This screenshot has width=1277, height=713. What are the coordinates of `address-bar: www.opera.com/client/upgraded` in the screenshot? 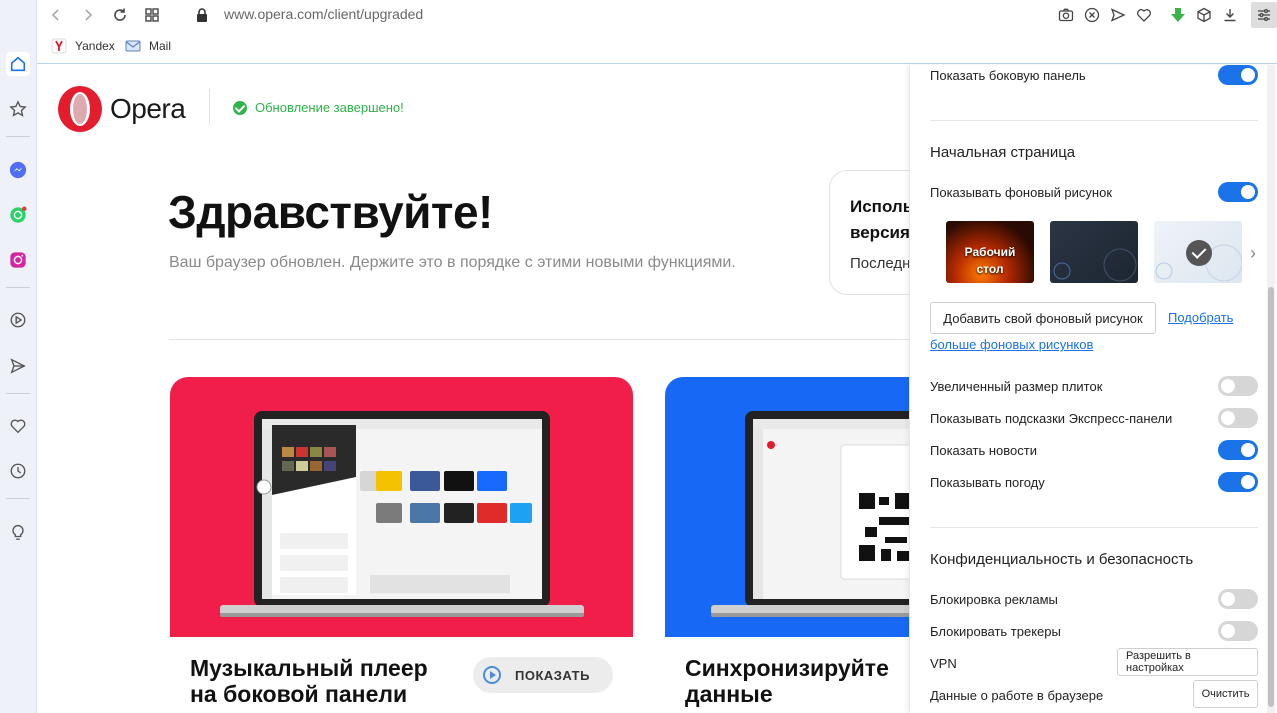 It's located at (657, 15).